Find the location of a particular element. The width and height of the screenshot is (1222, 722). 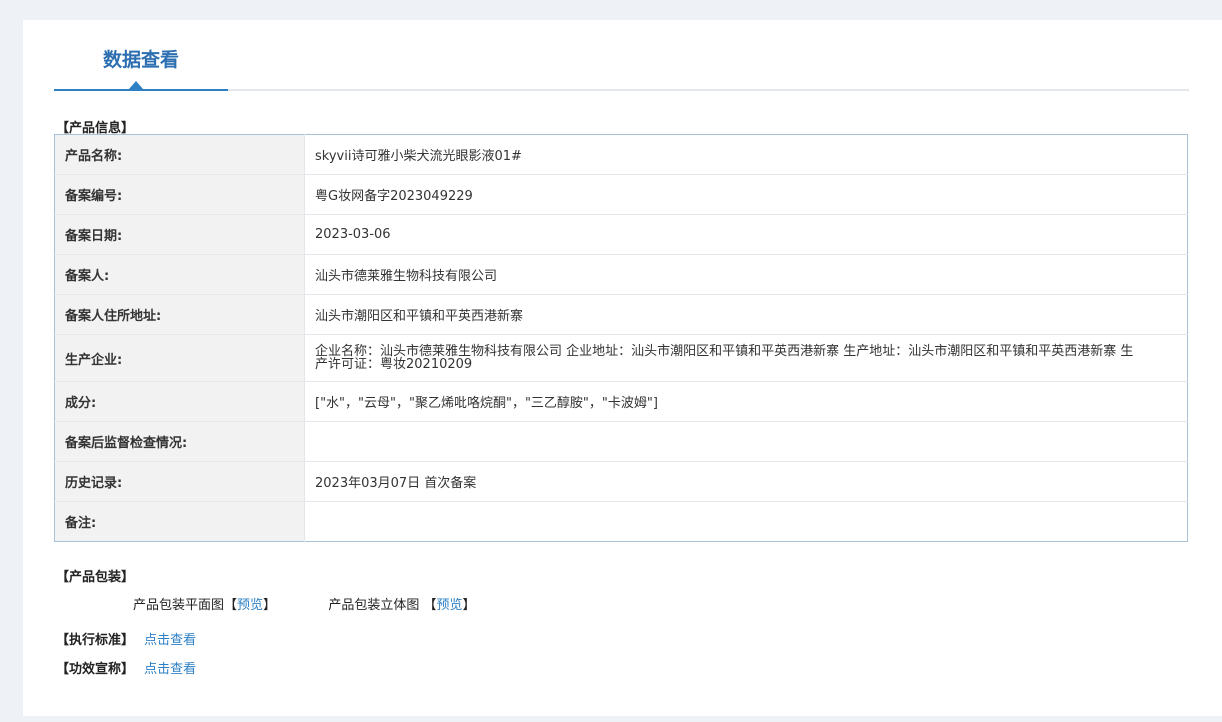

row-value-ingredients: ["水"，"云母"，"聚乙烯吡咯烷酮"，"三乙醇胺"，"卡波姆"] is located at coordinates (746, 401).